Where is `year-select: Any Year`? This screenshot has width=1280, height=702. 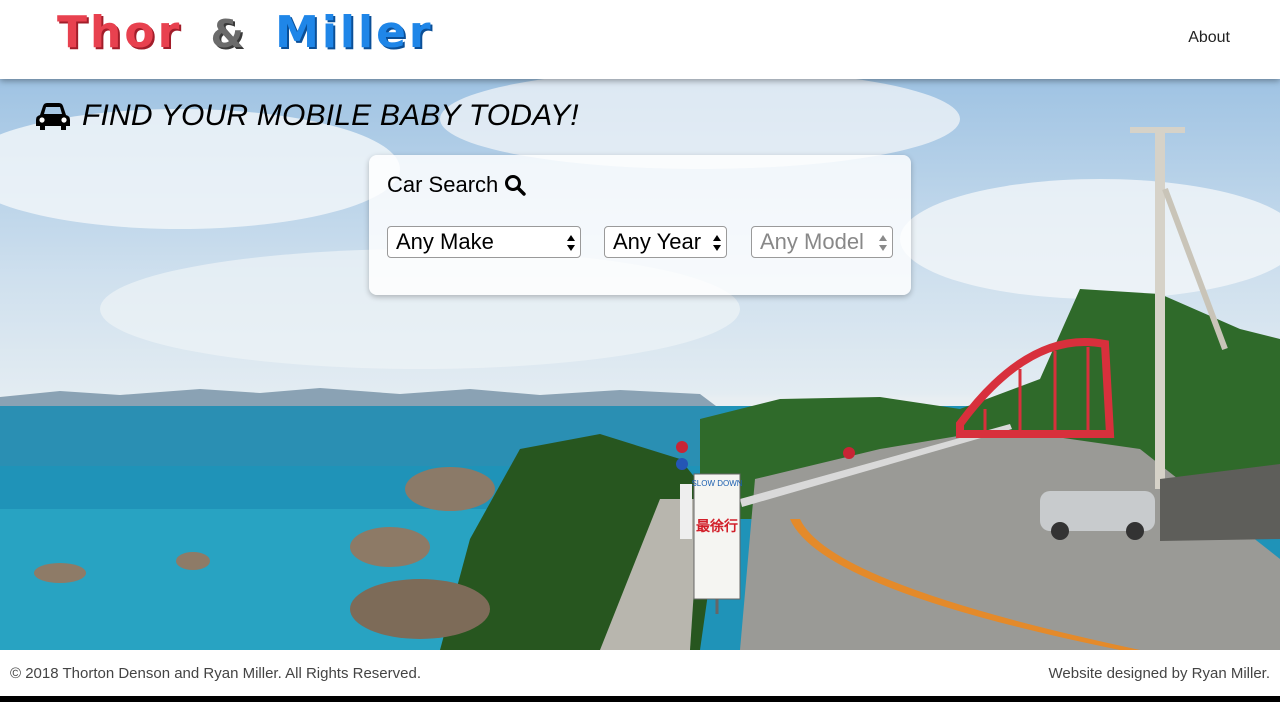
year-select: Any Year is located at coordinates (665, 242).